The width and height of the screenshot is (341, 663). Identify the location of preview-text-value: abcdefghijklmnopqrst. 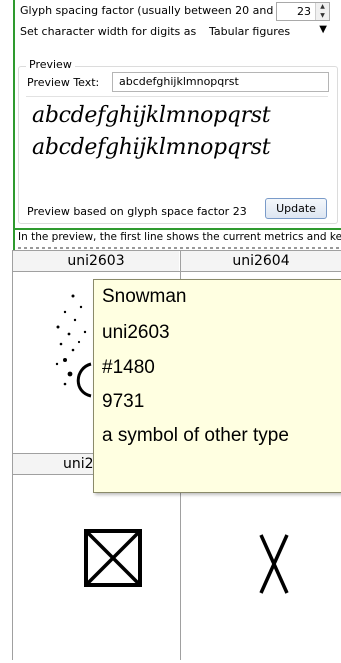
(179, 81).